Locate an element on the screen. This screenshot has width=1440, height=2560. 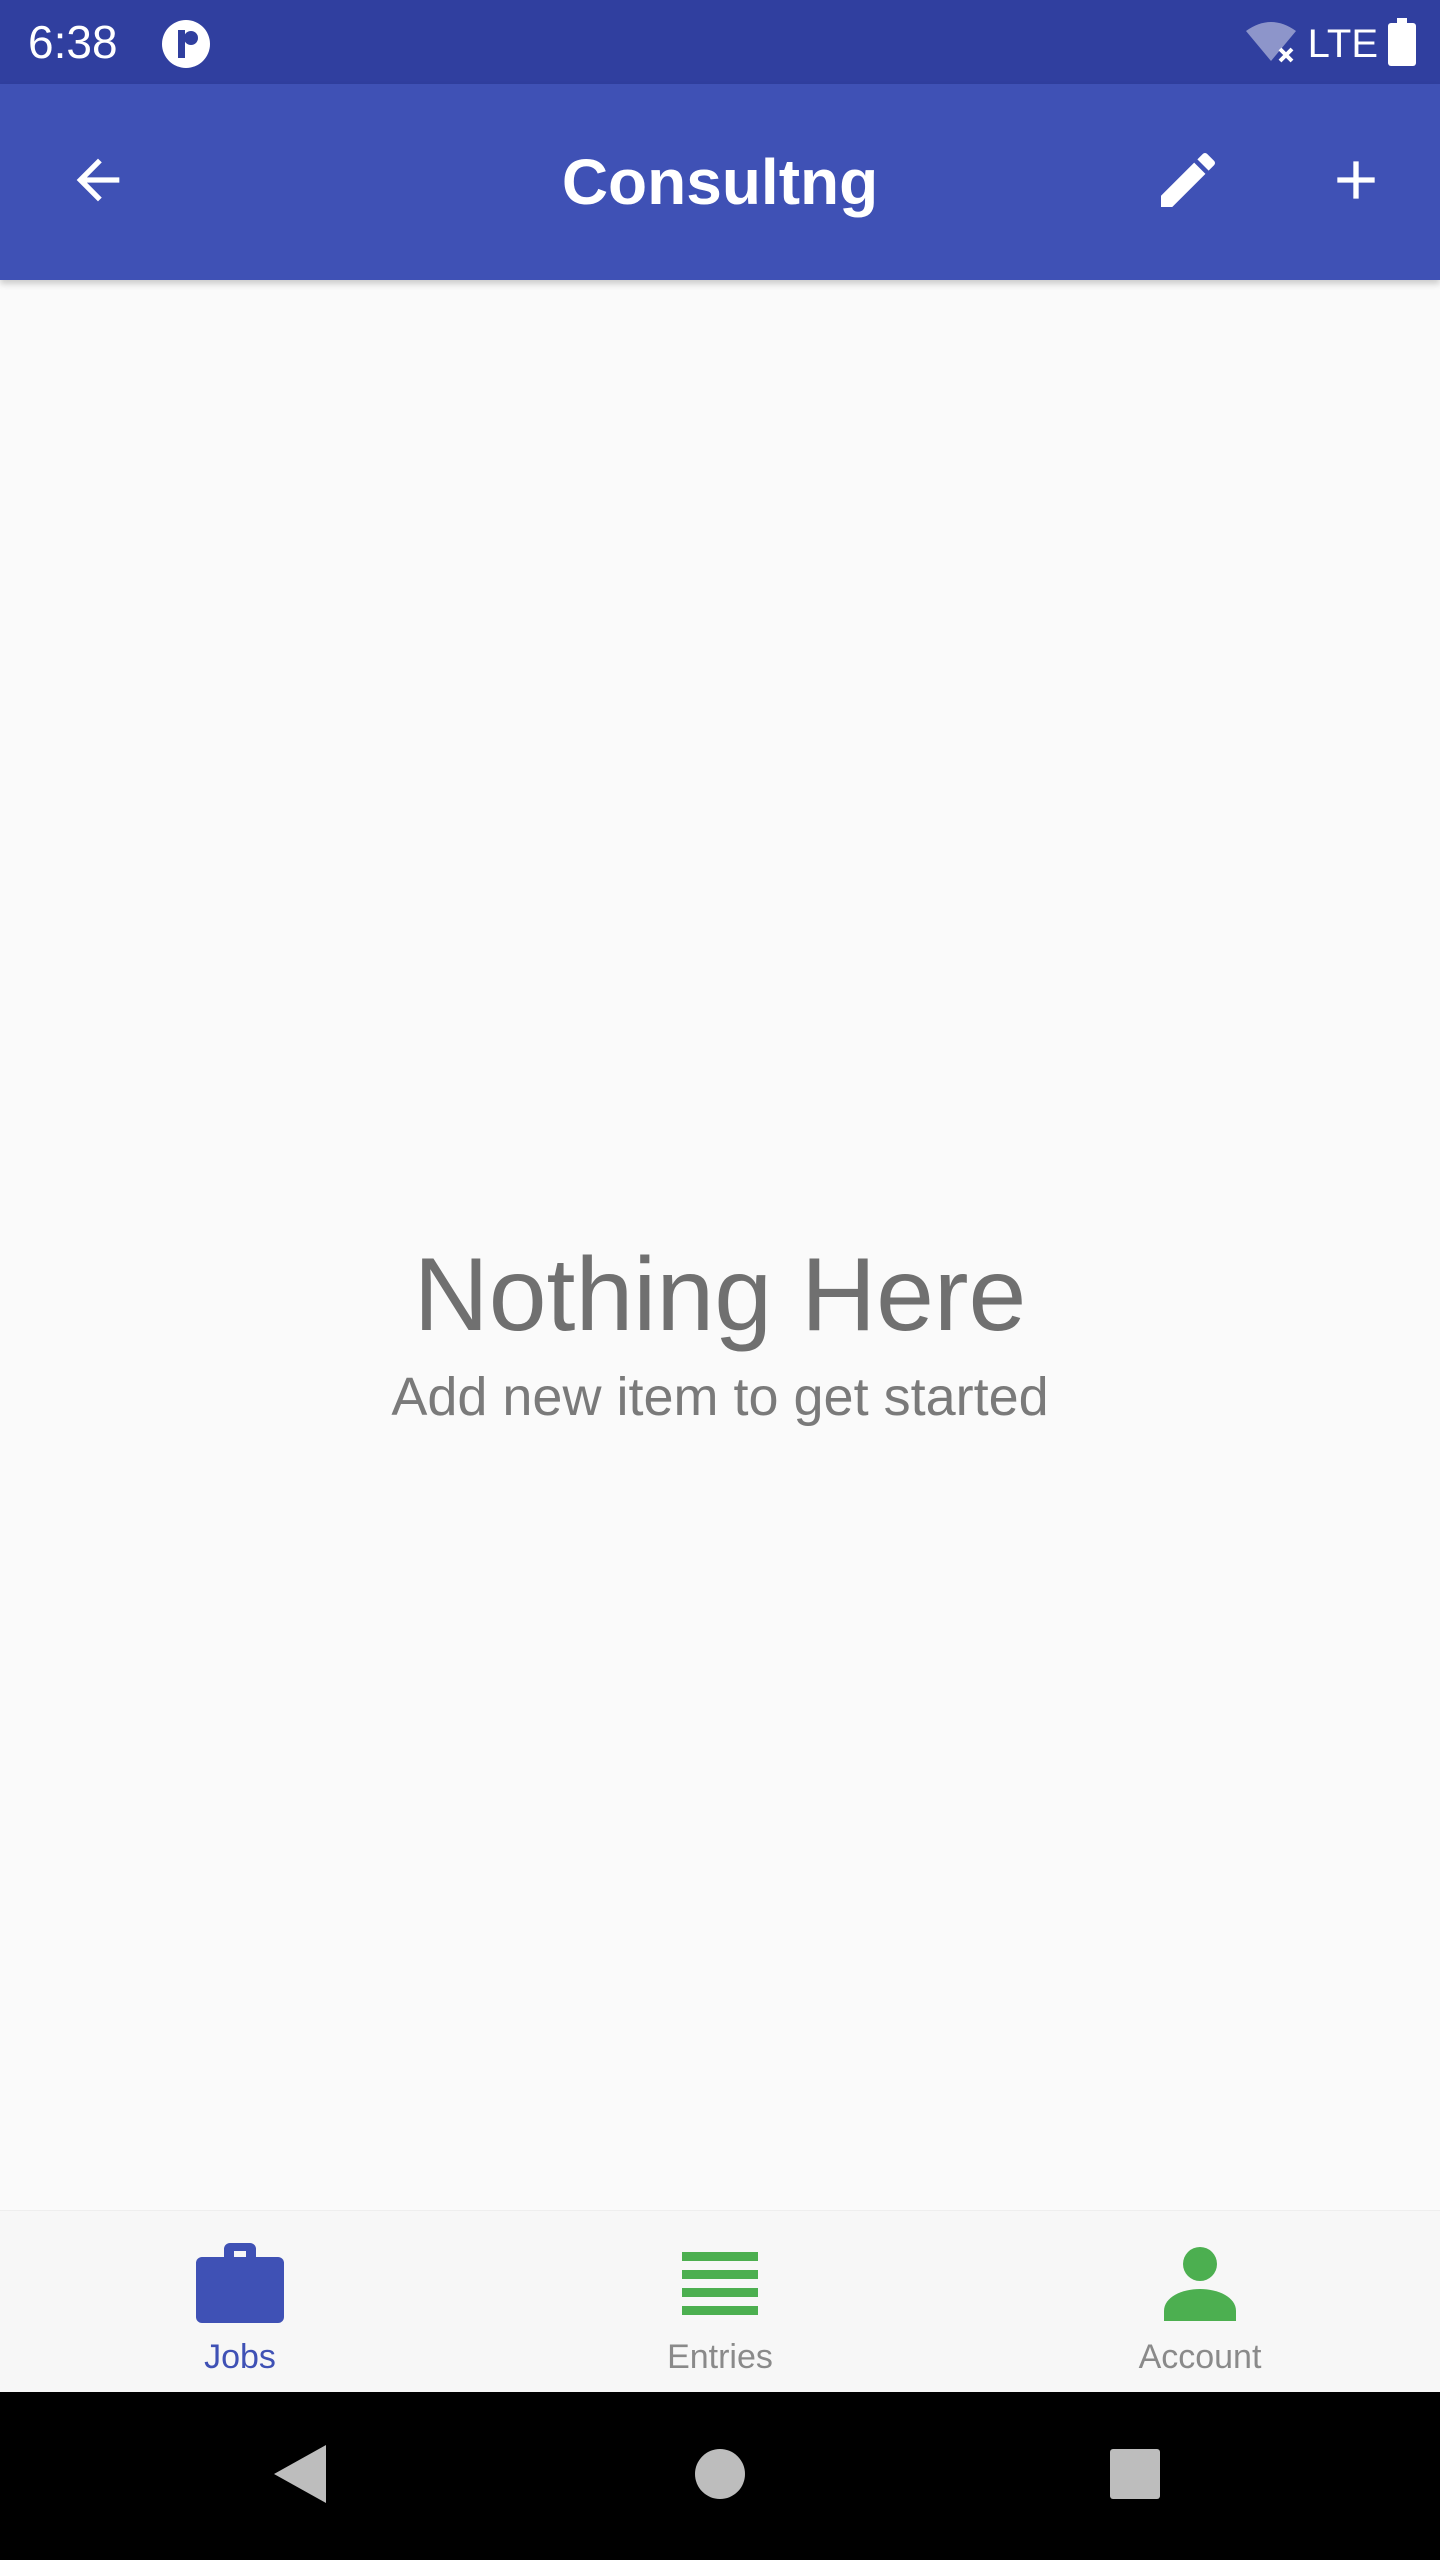
empty-state: Nothing Here Add new item to get started is located at coordinates (720, 1331).